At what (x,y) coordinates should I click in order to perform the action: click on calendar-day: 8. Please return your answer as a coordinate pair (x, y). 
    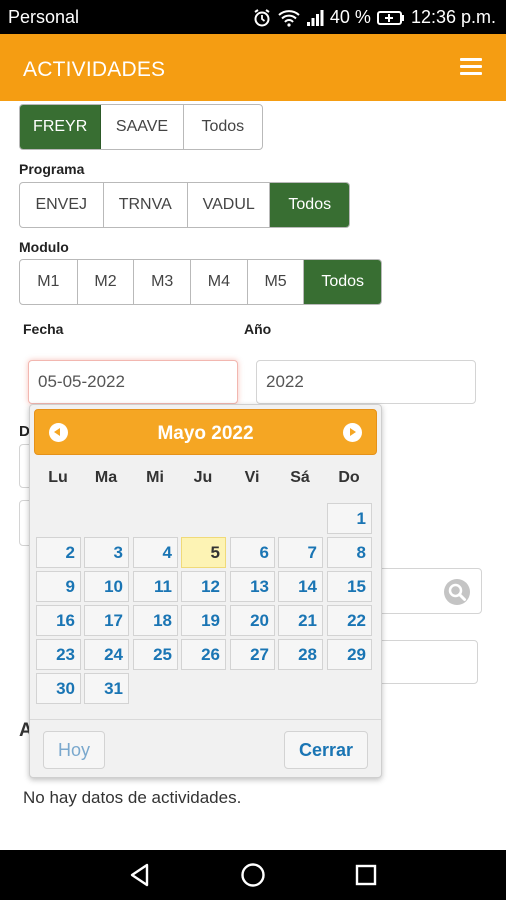
    Looking at the image, I should click on (349, 552).